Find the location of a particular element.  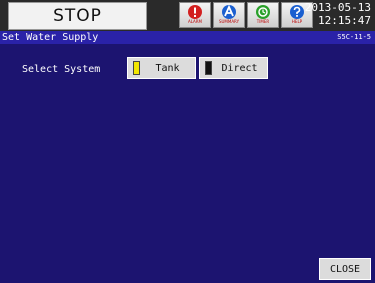

timer-icon is located at coordinates (263, 12).